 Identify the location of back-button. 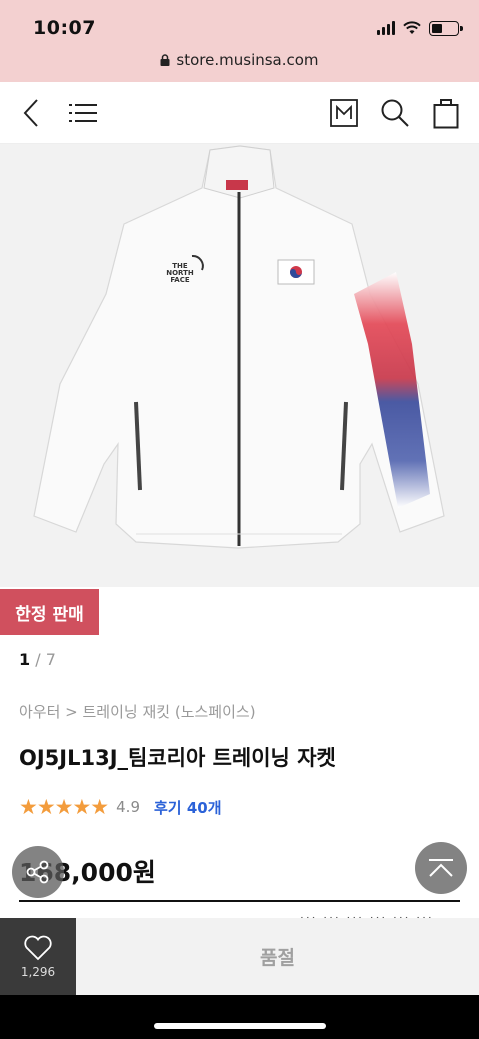
(31, 113).